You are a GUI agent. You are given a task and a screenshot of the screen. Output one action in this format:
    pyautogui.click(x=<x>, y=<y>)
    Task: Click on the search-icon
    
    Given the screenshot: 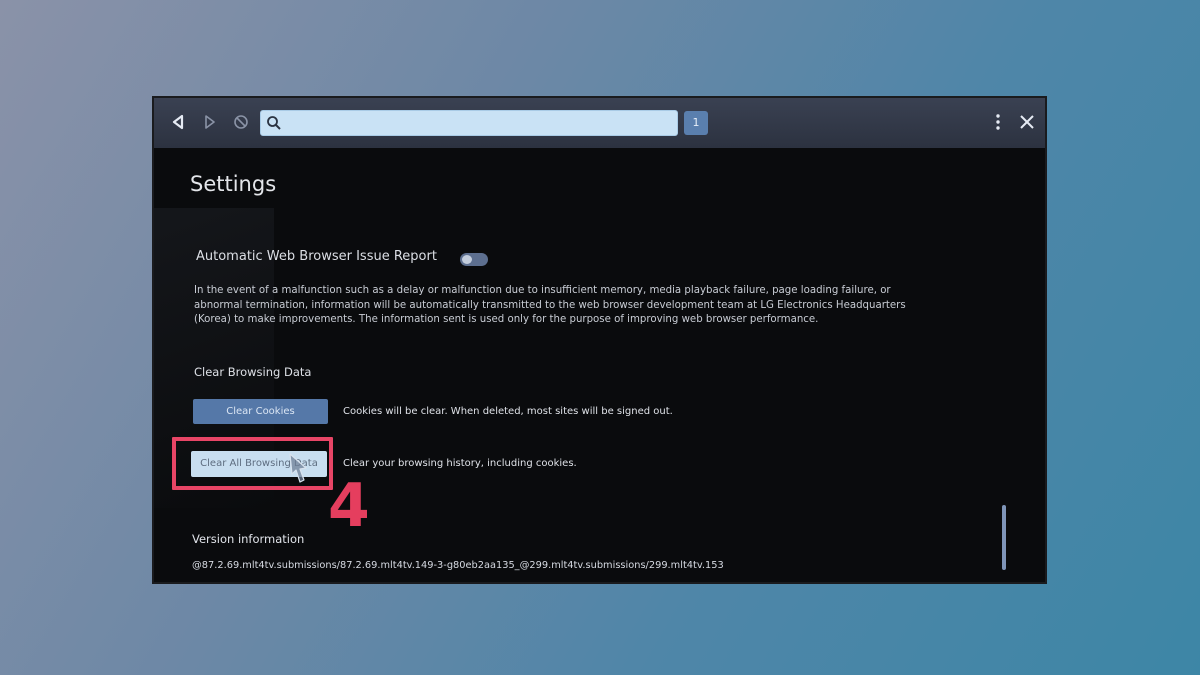 What is the action you would take?
    pyautogui.click(x=274, y=123)
    